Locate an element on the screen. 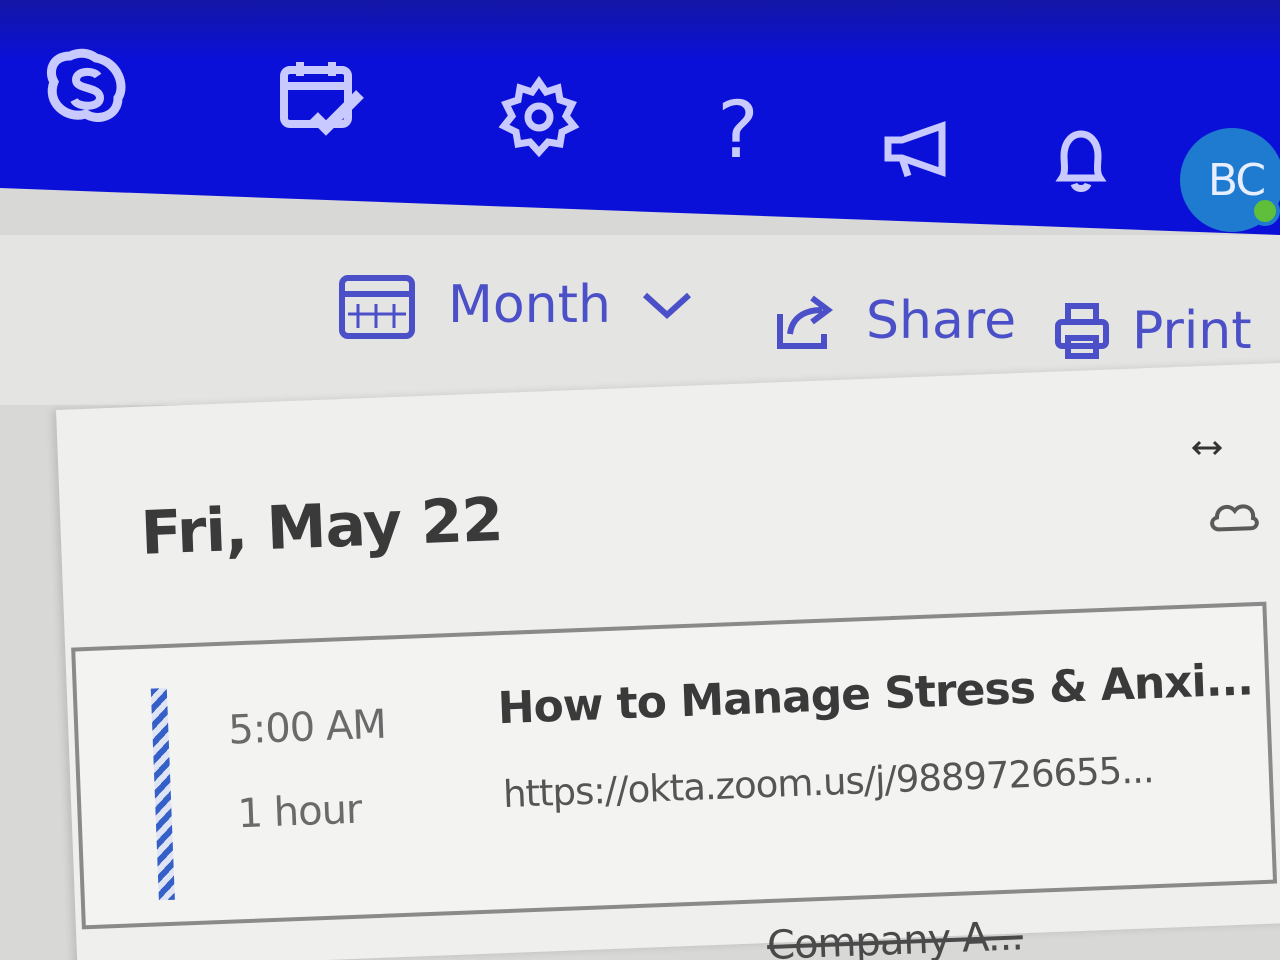 Image resolution: width=1280 pixels, height=960 pixels. share-button: Share is located at coordinates (894, 321).